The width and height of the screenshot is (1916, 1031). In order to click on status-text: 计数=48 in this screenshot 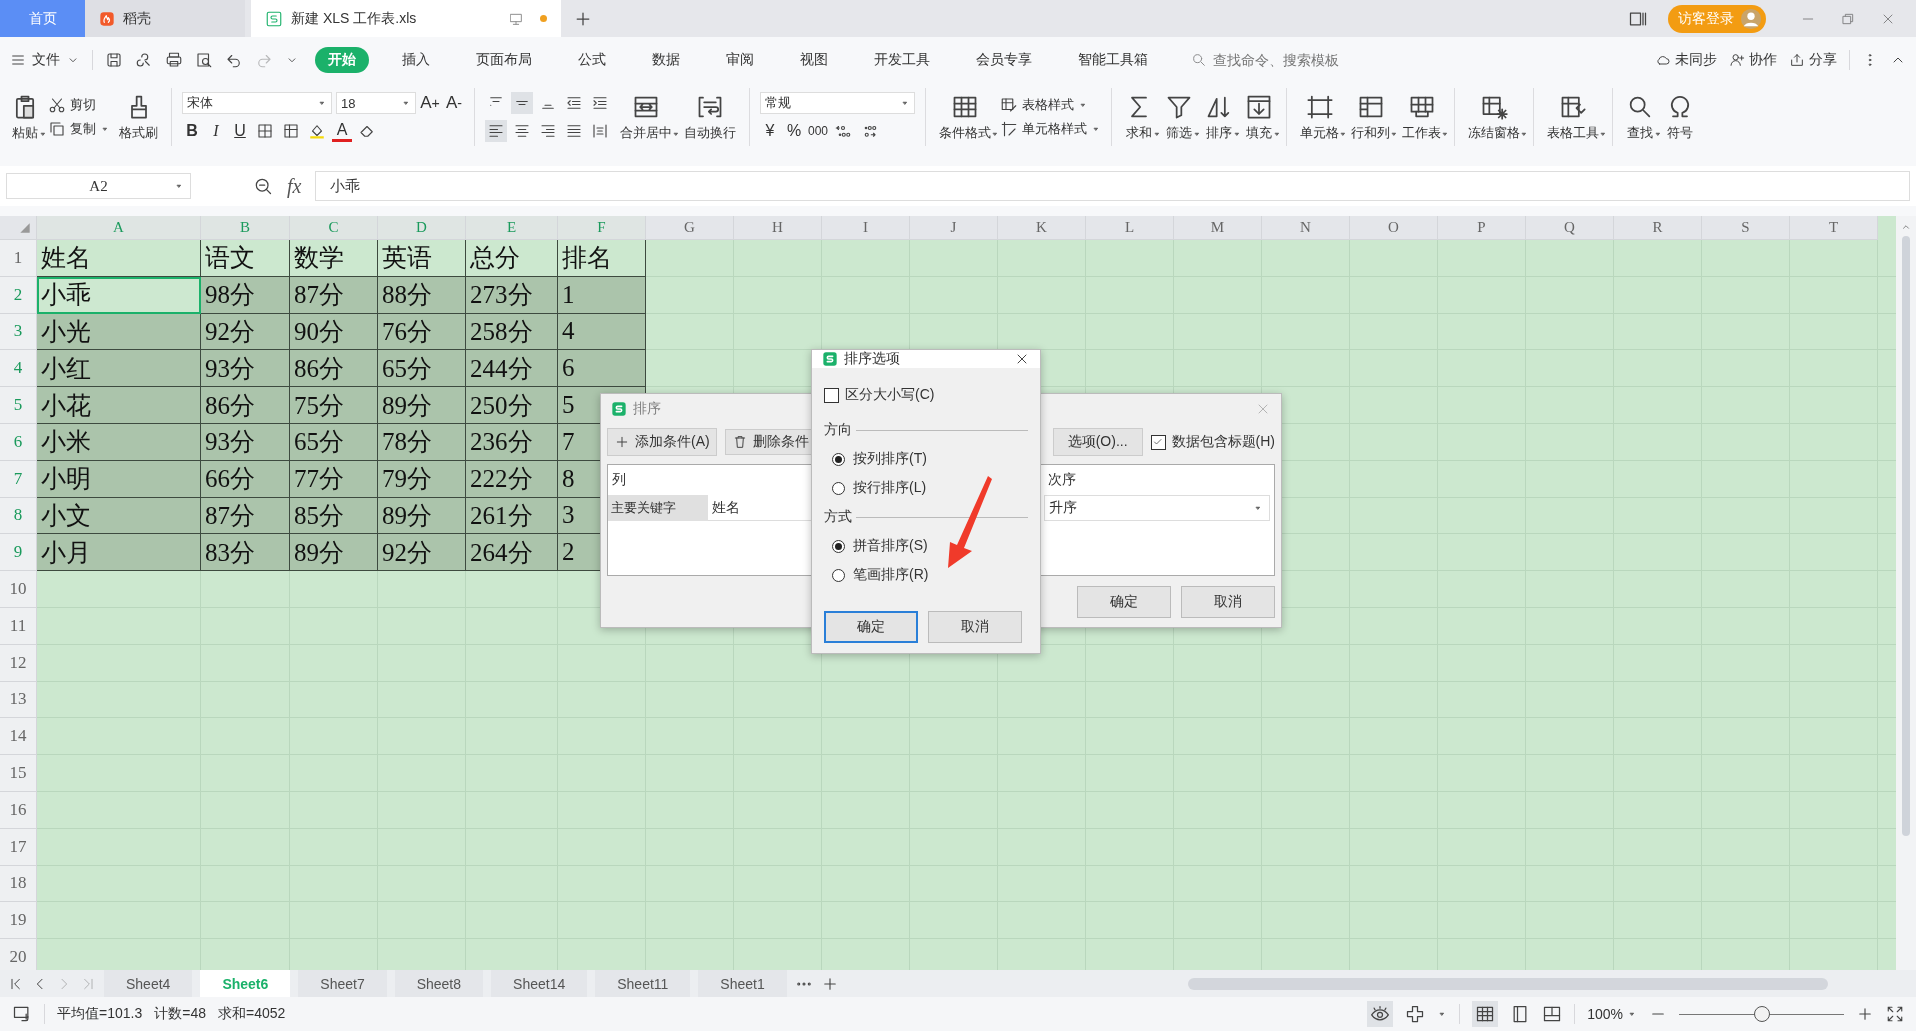, I will do `click(180, 1014)`.